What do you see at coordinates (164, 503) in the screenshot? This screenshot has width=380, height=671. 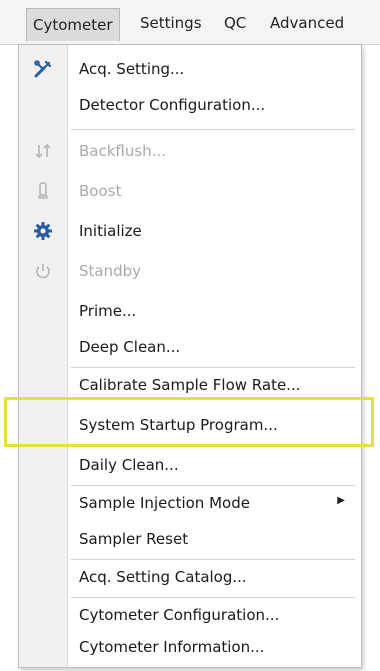 I see `menu-item-label: Sample Injection Mode` at bounding box center [164, 503].